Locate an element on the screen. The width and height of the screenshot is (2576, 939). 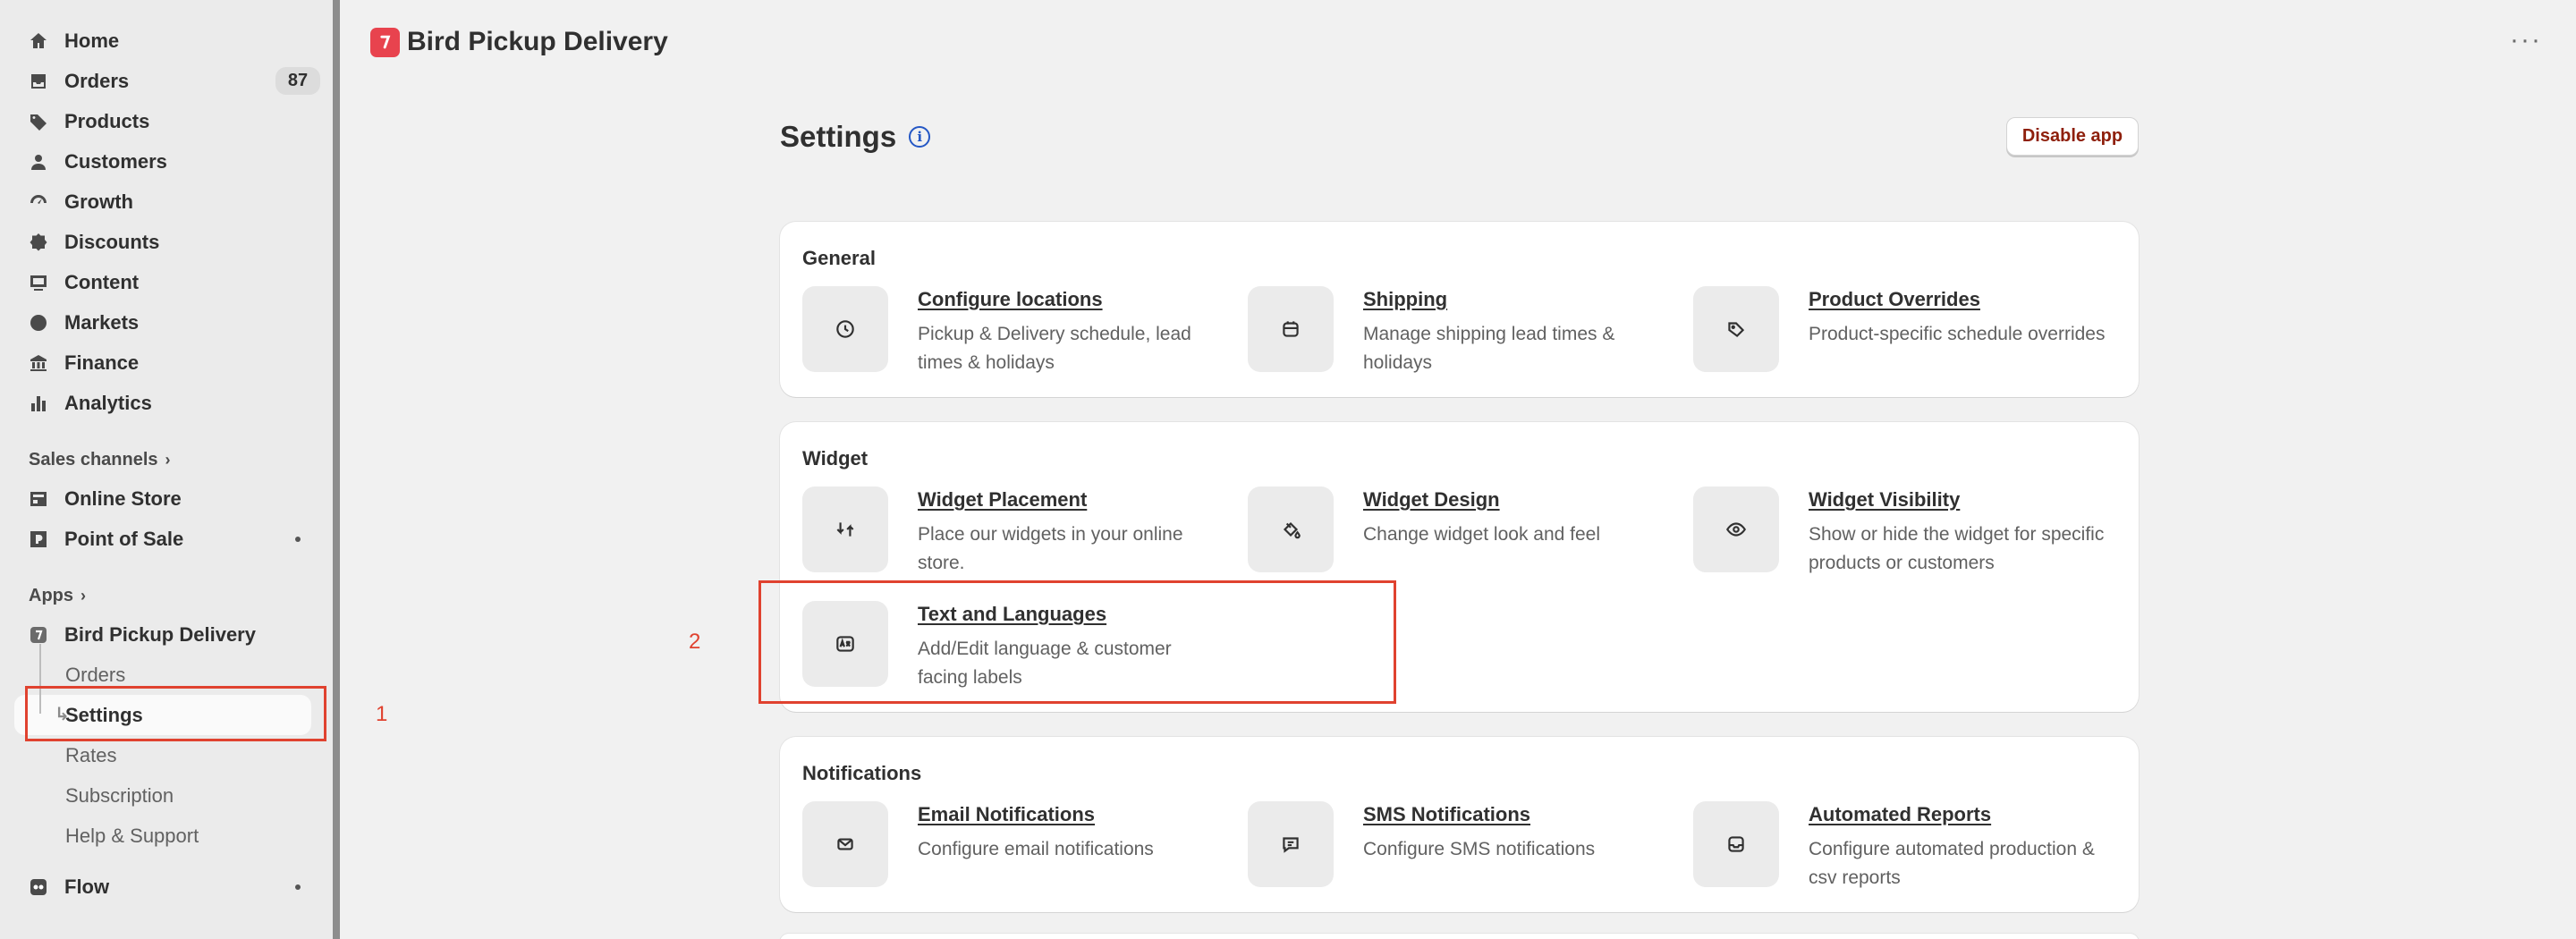
sales-channels-header: Sales channels › is located at coordinates (174, 460).